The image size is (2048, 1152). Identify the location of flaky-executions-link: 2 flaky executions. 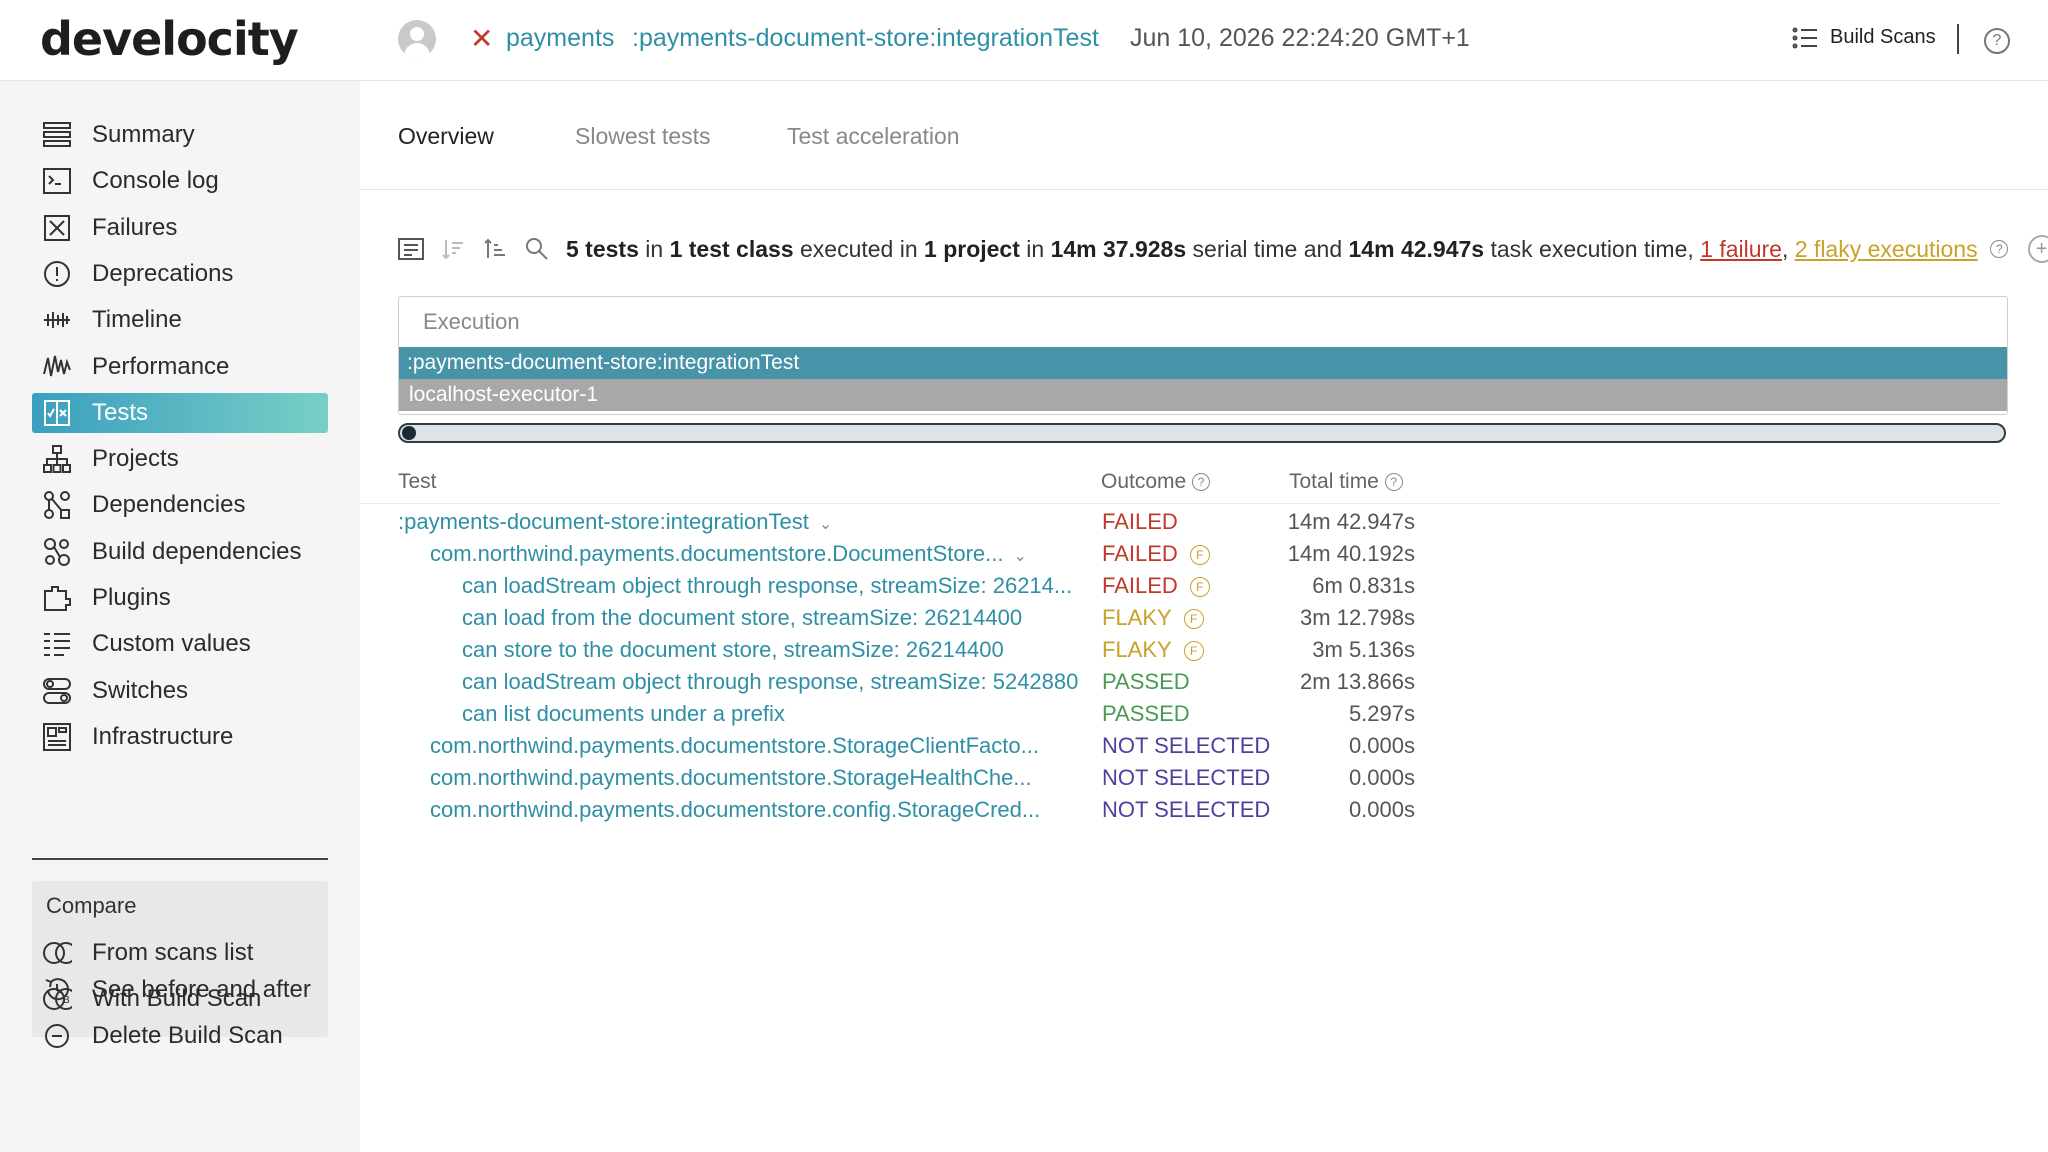
(1886, 249).